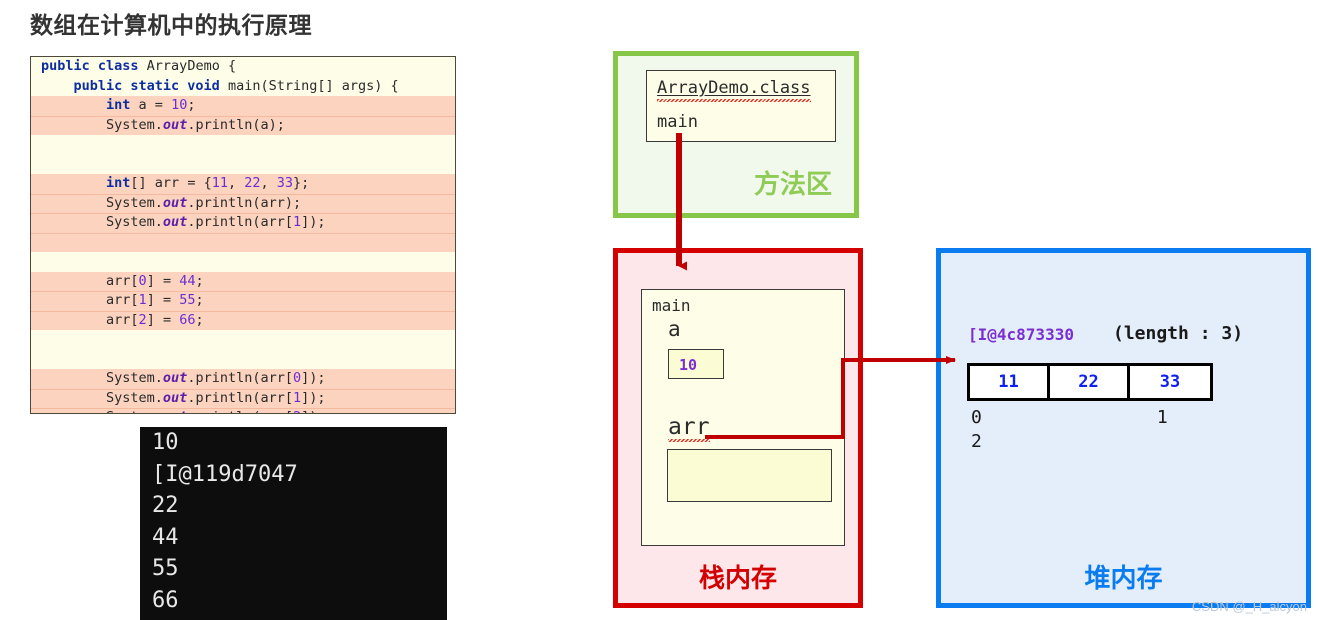 This screenshot has width=1319, height=620. I want to click on code-token: public class, so click(90, 66).